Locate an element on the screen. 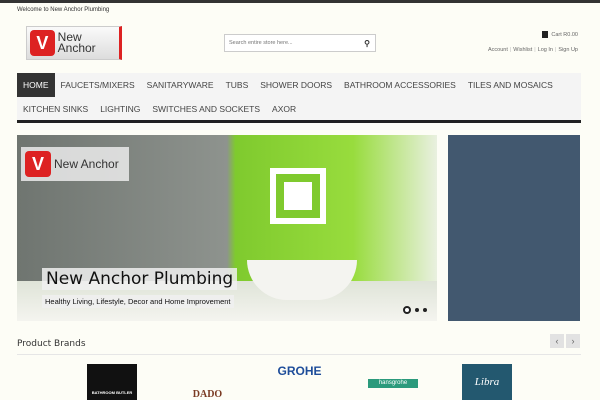  nav-shower-doors: SHOWER DOORS is located at coordinates (296, 85).